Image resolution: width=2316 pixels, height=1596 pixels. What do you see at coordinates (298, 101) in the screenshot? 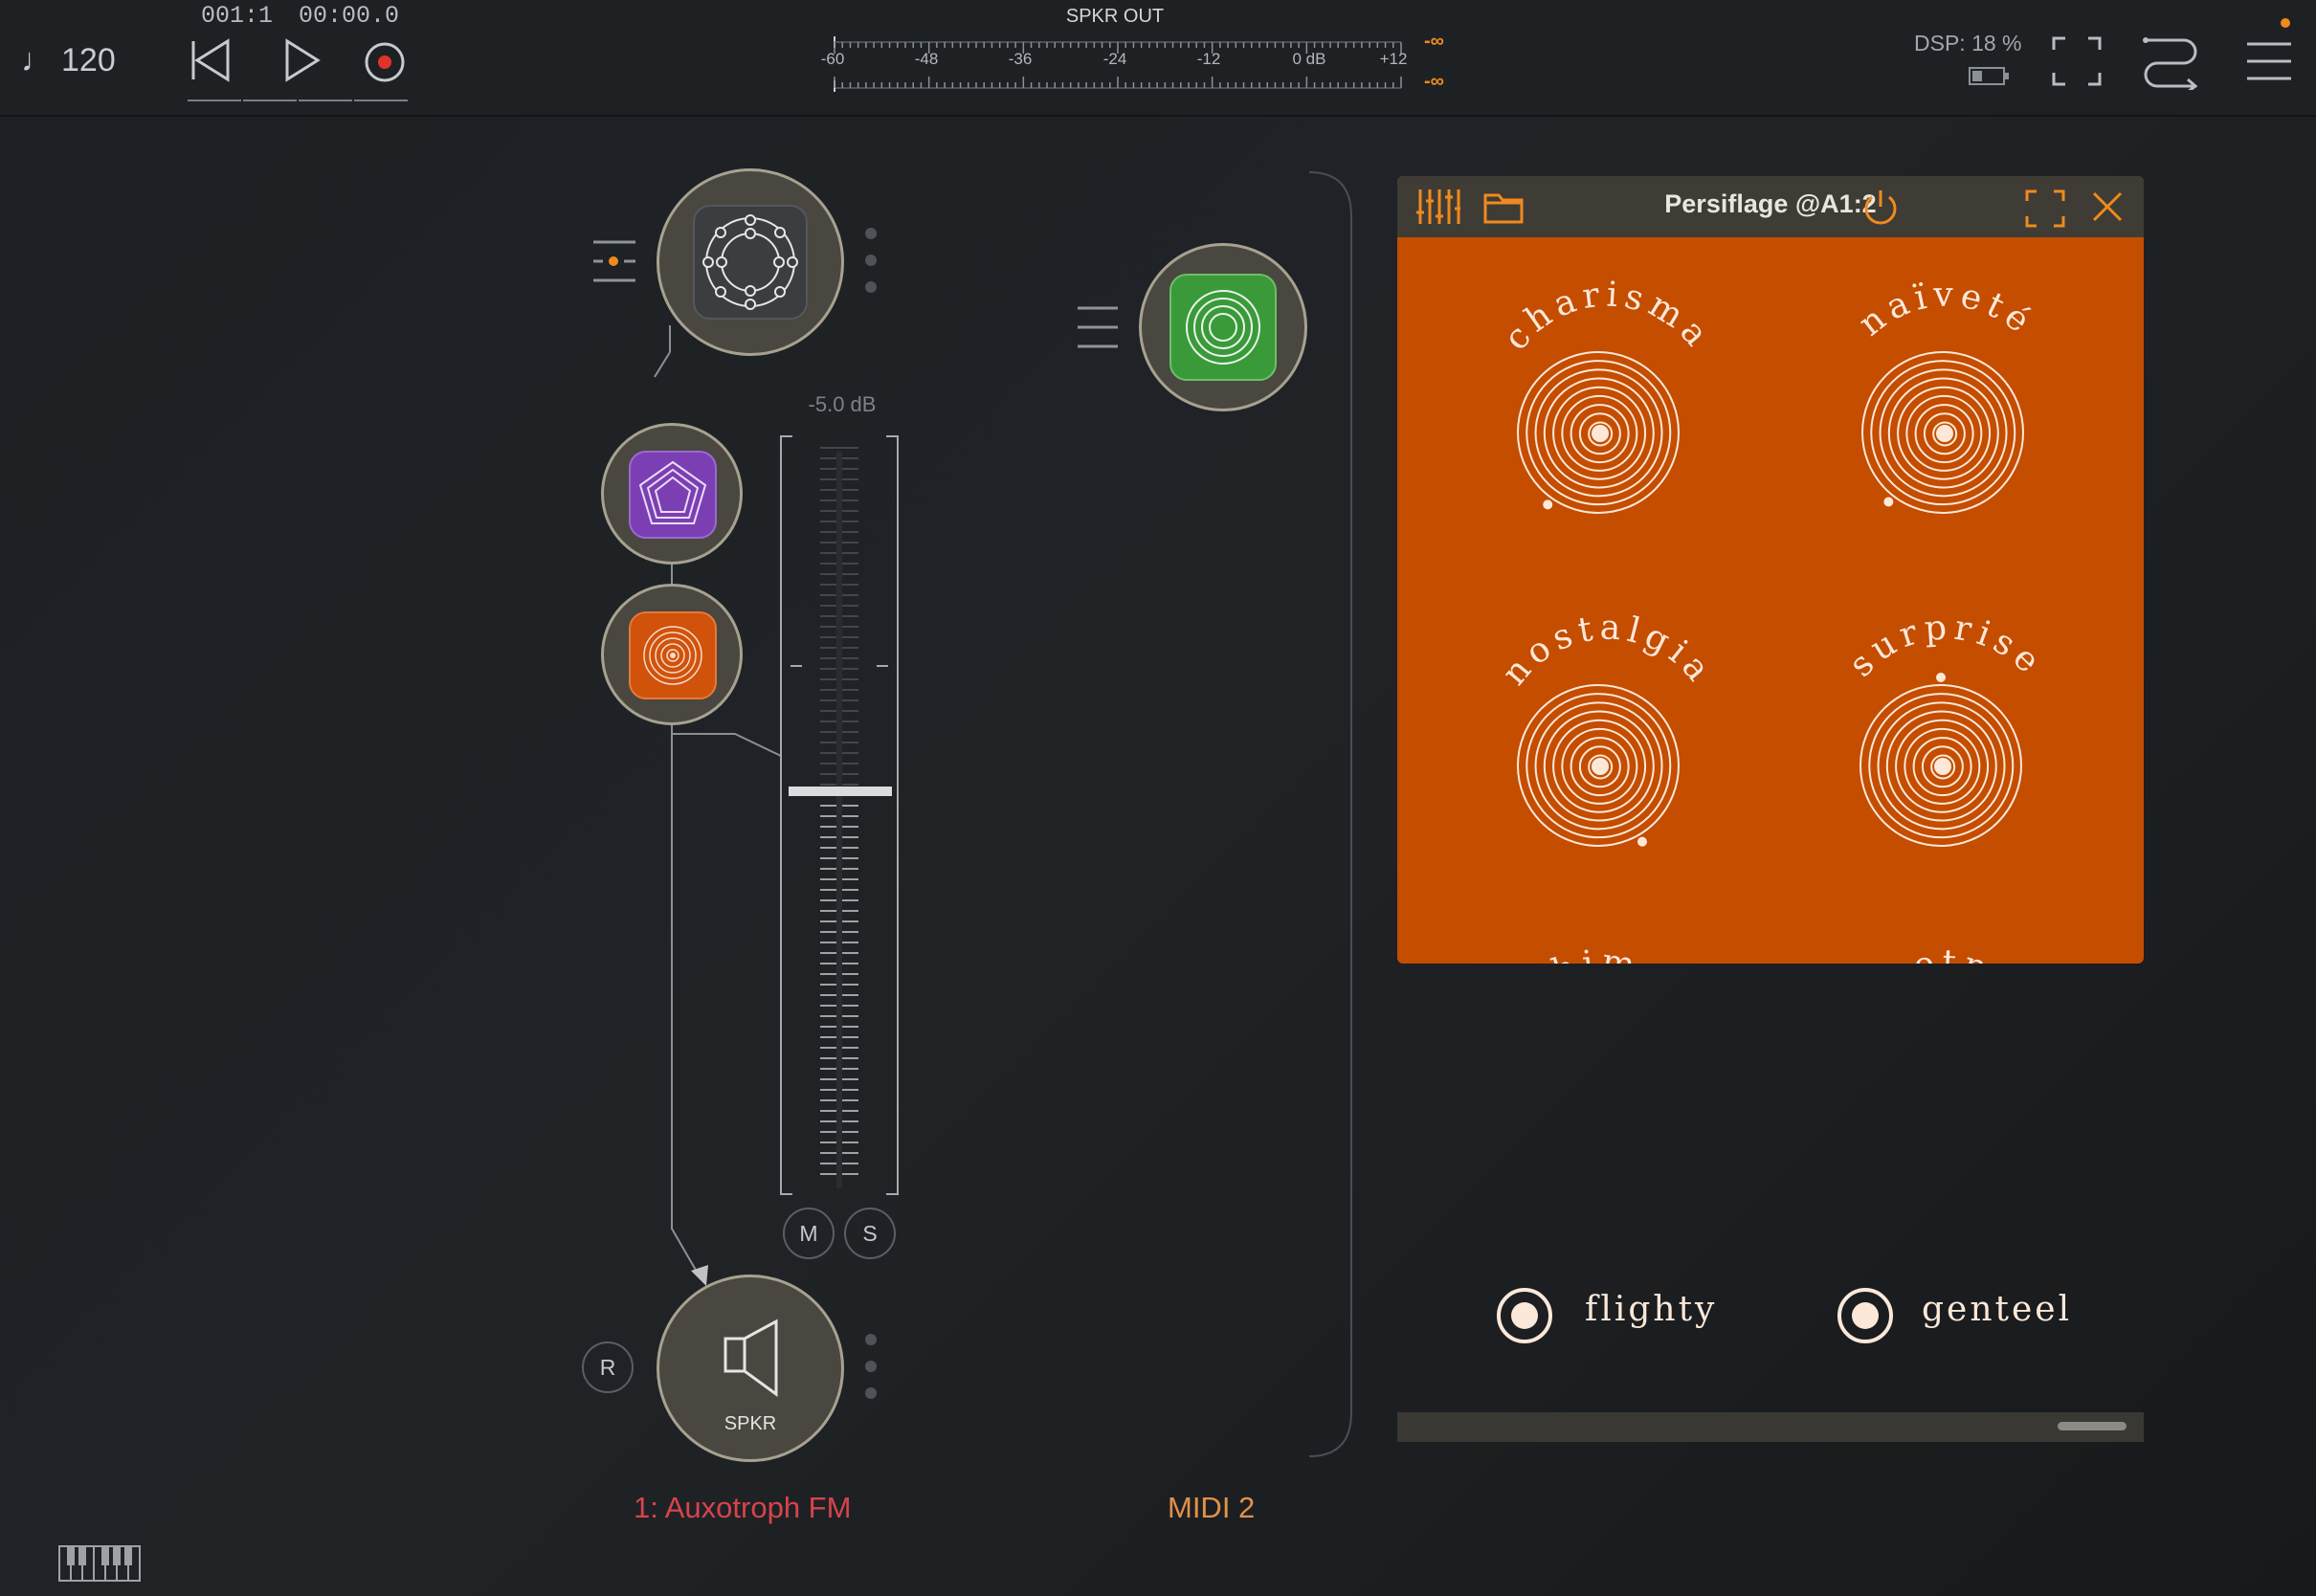
I see `transport-underline` at bounding box center [298, 101].